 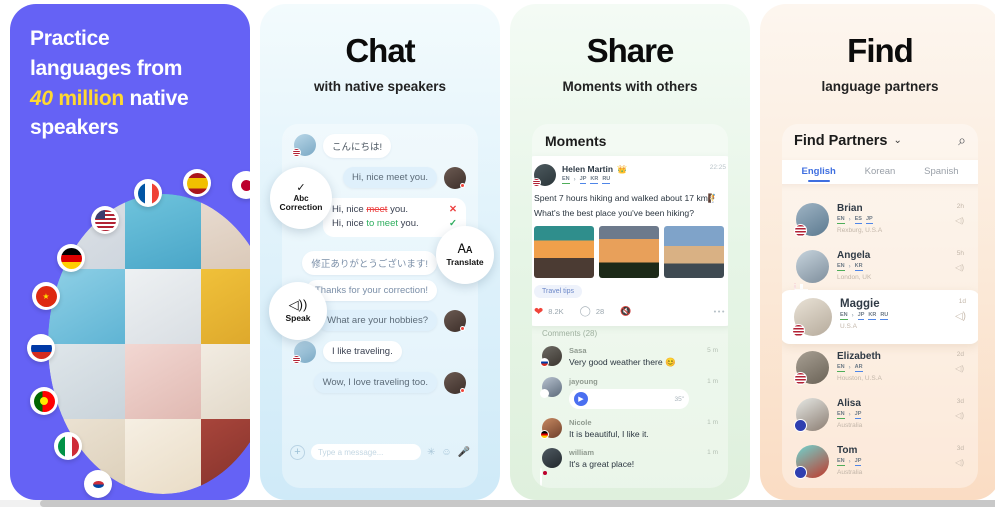 I want to click on microphone-icon: 🎤, so click(x=464, y=452).